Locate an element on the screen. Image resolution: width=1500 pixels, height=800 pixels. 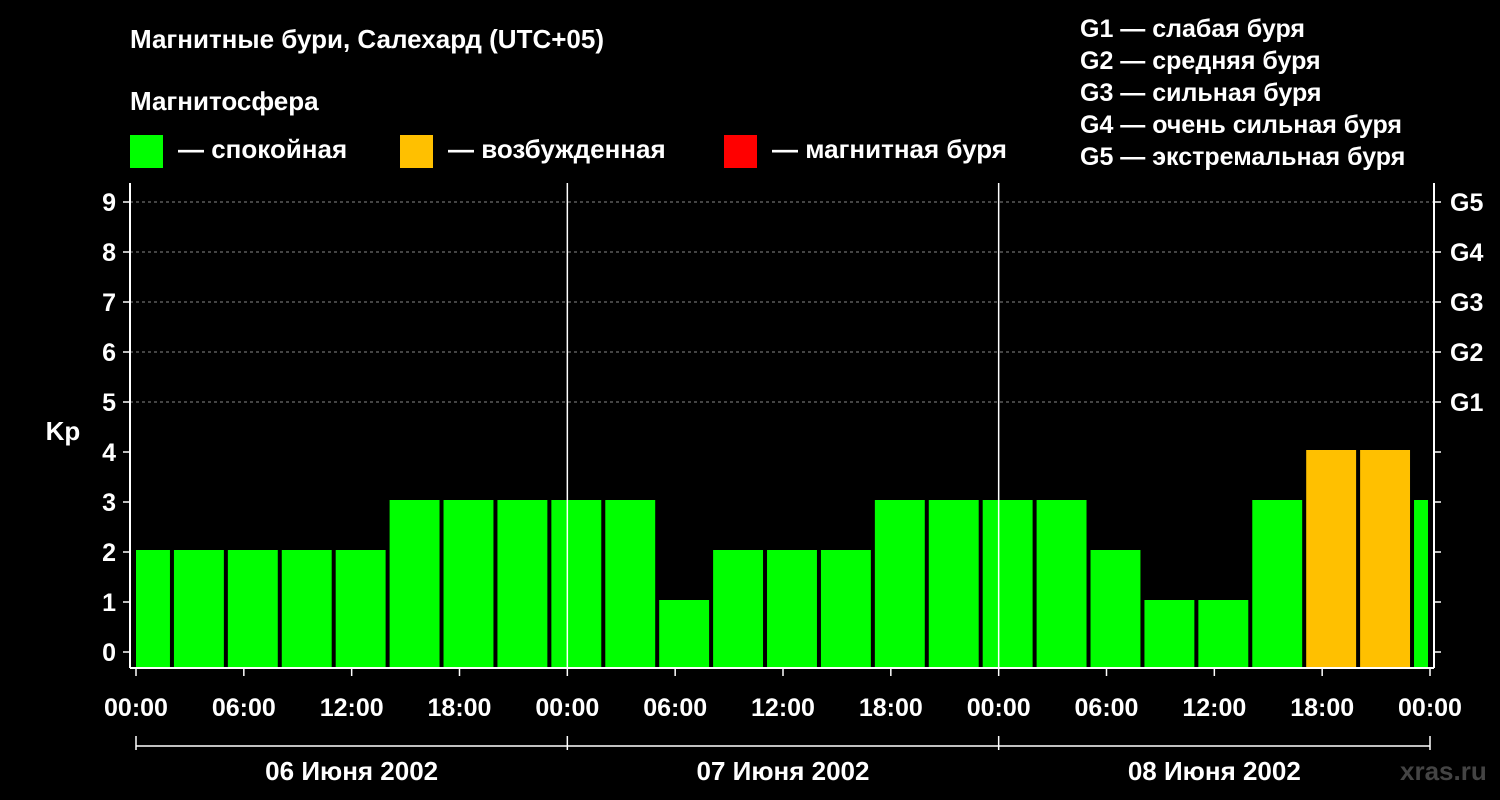
y-tick-label: 5 is located at coordinates (109, 403).